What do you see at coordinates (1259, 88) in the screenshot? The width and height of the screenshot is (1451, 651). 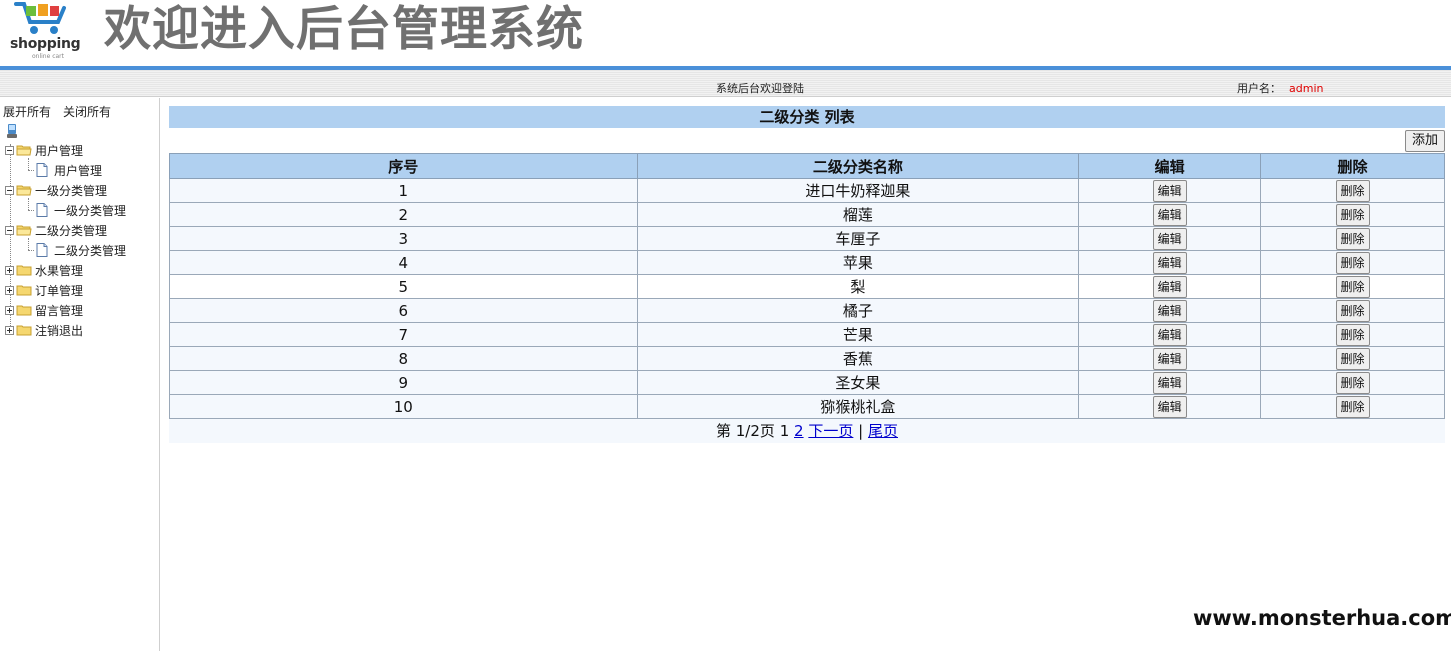 I see `user-label: 用户名：` at bounding box center [1259, 88].